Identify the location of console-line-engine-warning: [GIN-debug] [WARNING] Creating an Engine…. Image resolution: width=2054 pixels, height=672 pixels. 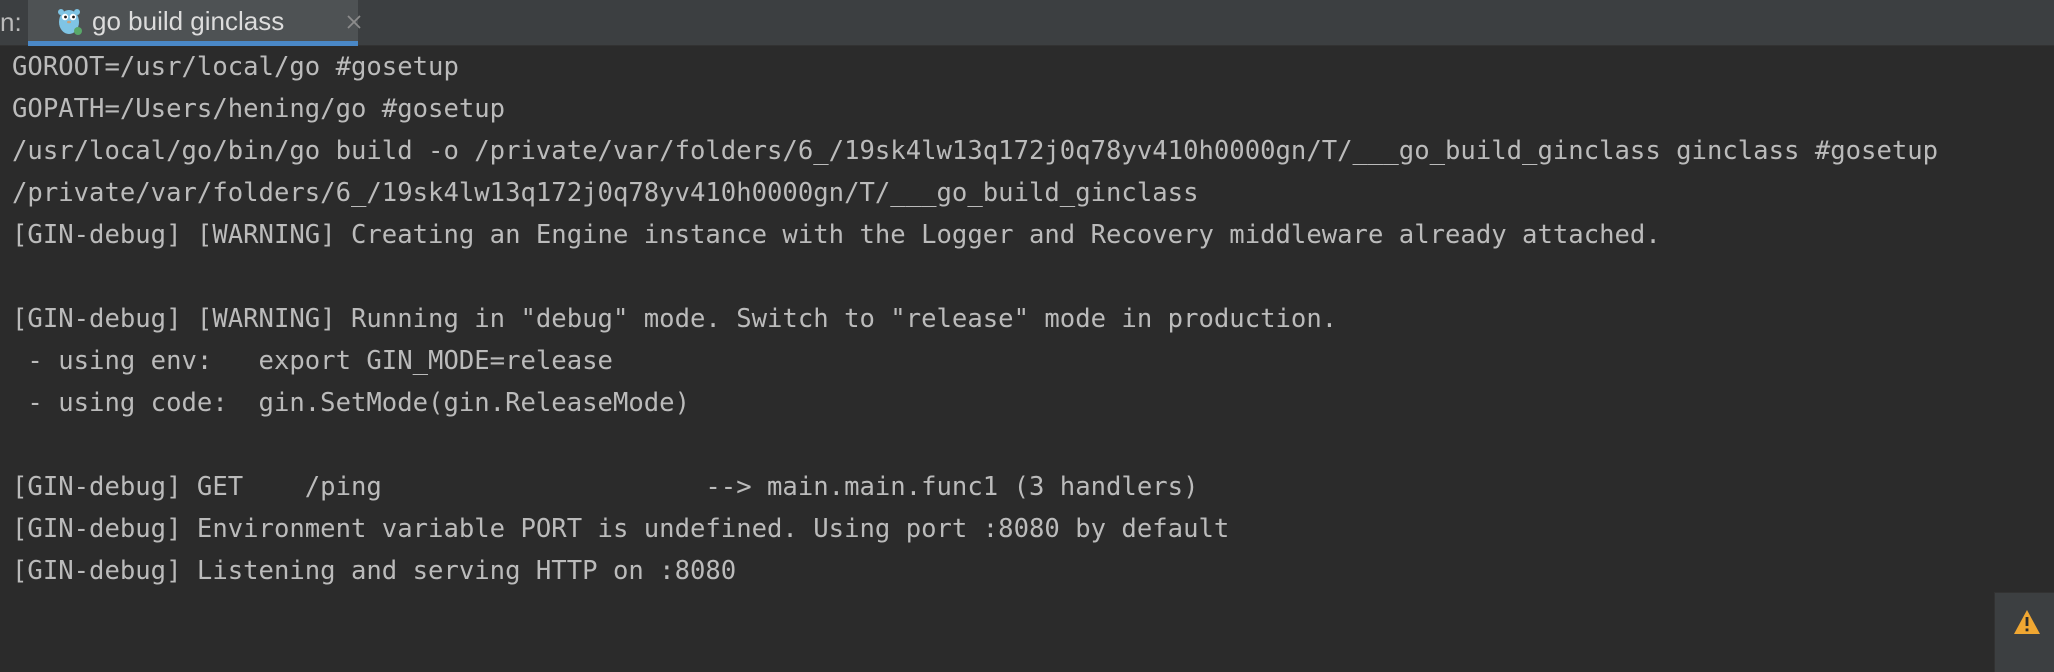
(836, 235).